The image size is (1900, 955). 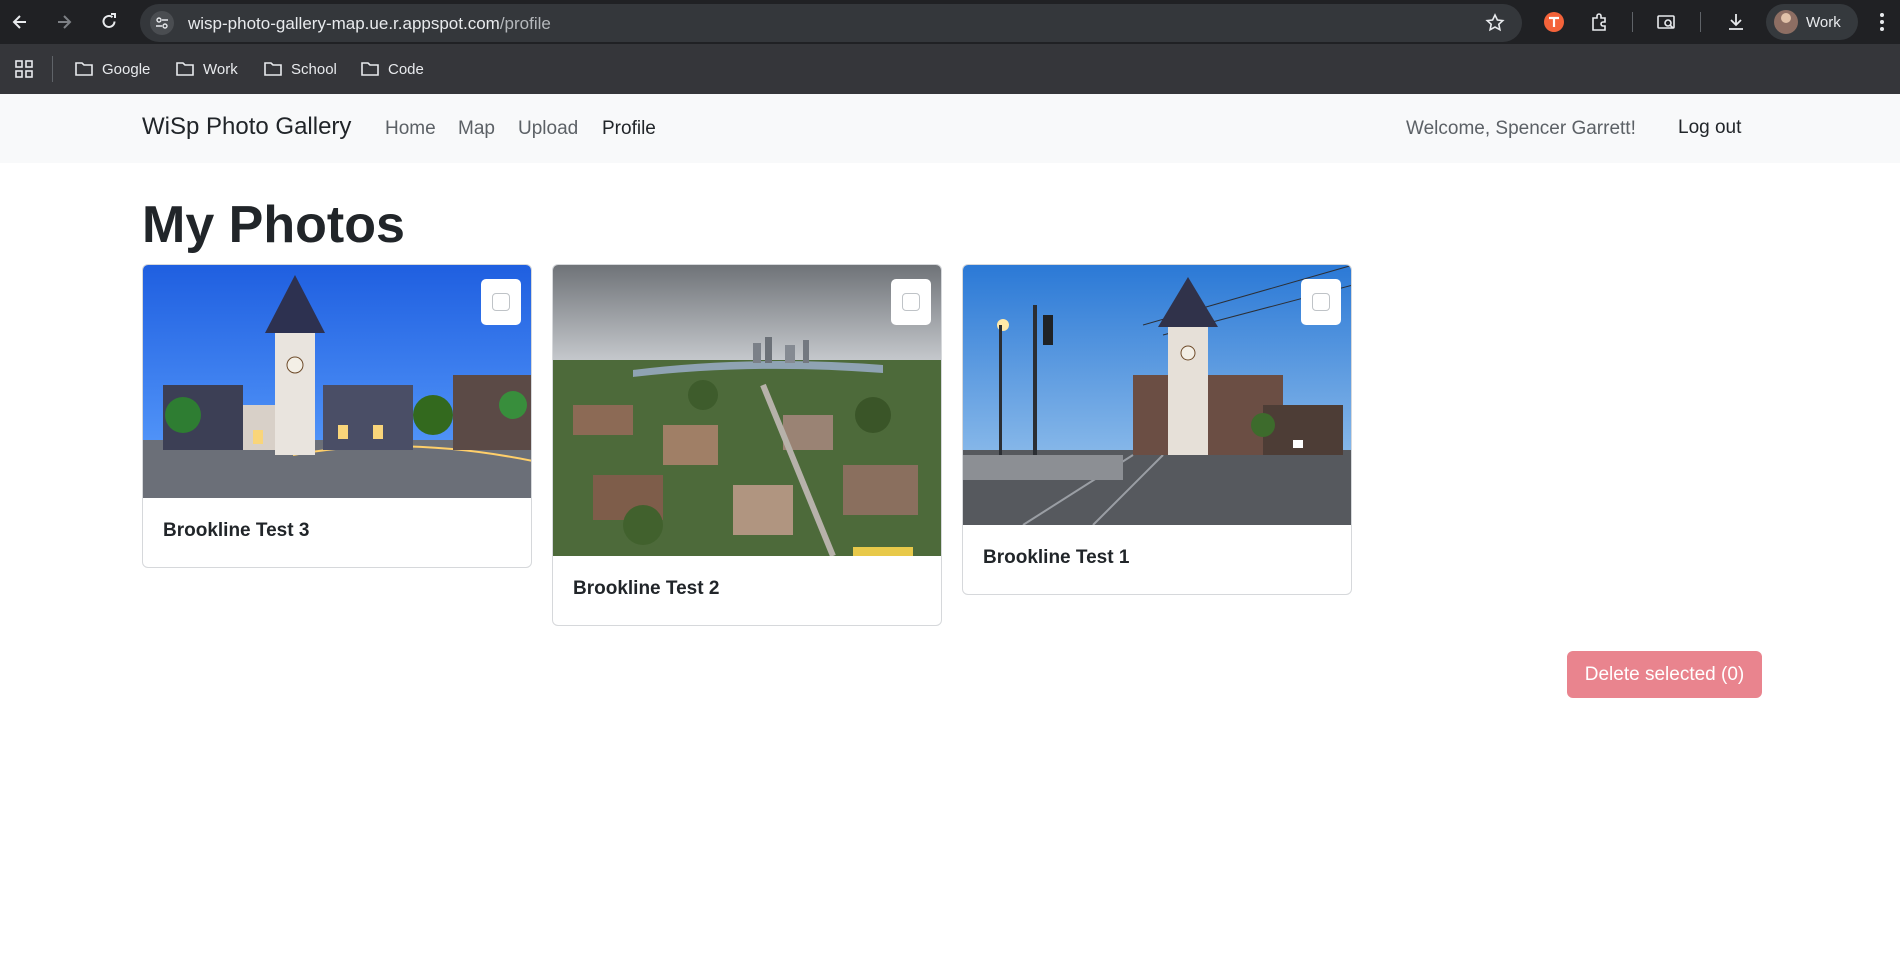 What do you see at coordinates (109, 22) in the screenshot?
I see `reload-icon` at bounding box center [109, 22].